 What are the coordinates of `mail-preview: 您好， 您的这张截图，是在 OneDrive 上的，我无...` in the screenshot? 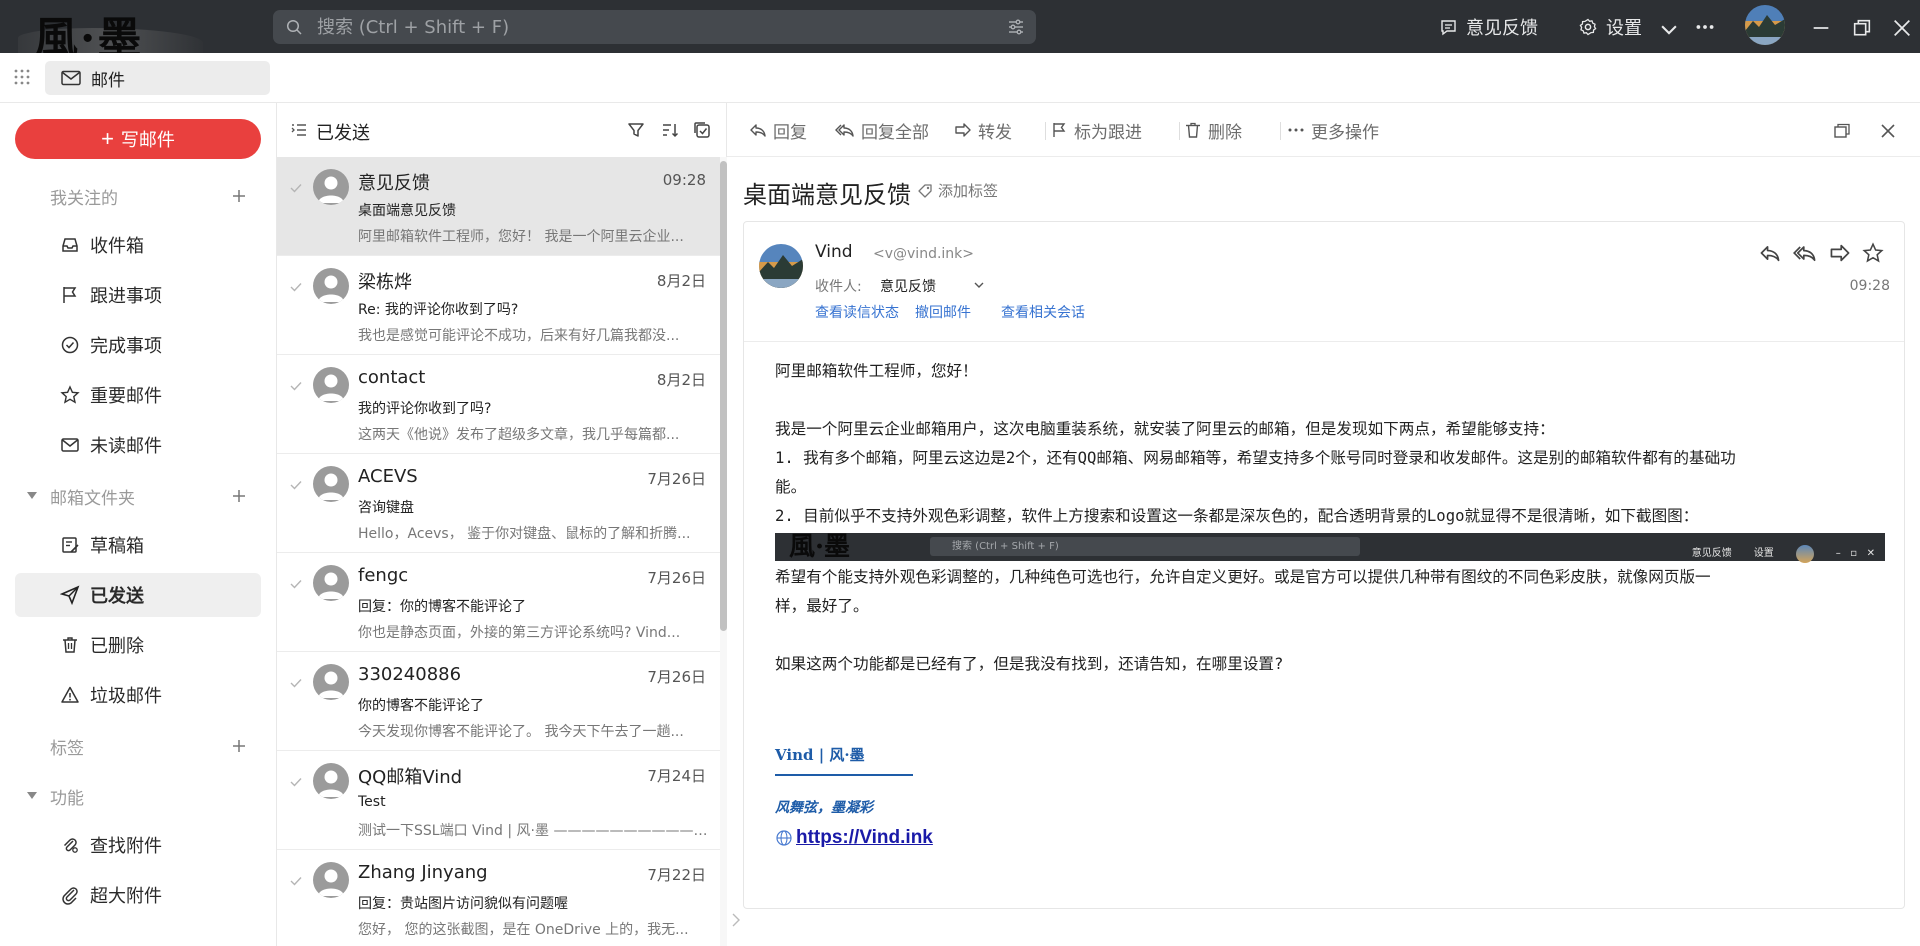 It's located at (523, 930).